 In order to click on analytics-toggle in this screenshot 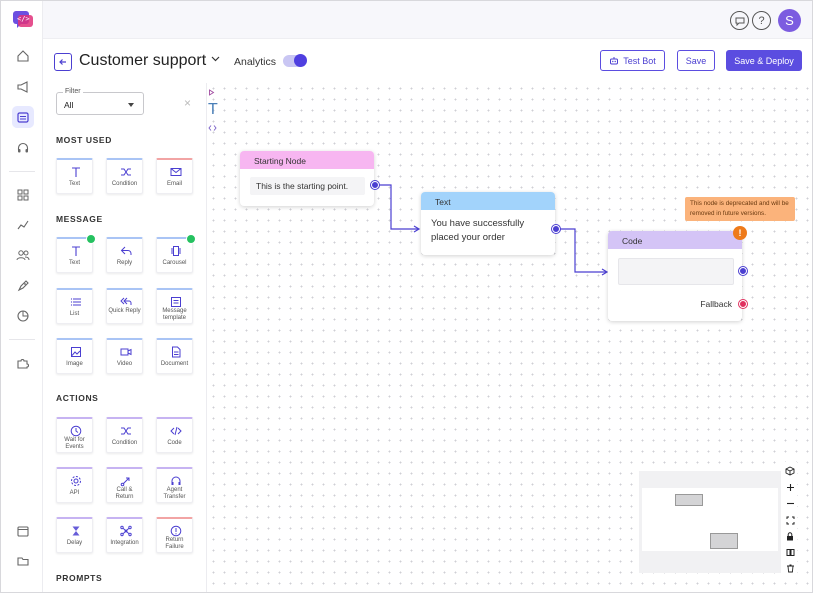, I will do `click(295, 60)`.